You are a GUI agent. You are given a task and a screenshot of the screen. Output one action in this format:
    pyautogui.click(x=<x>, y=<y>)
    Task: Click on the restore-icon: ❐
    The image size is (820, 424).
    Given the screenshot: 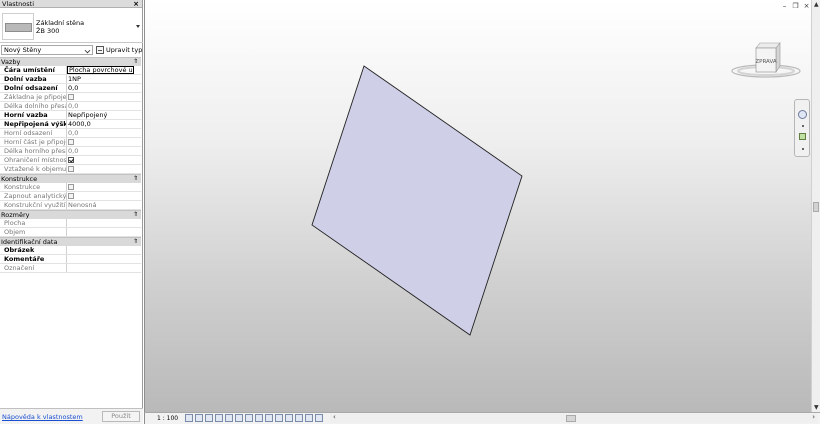 What is the action you would take?
    pyautogui.click(x=795, y=6)
    